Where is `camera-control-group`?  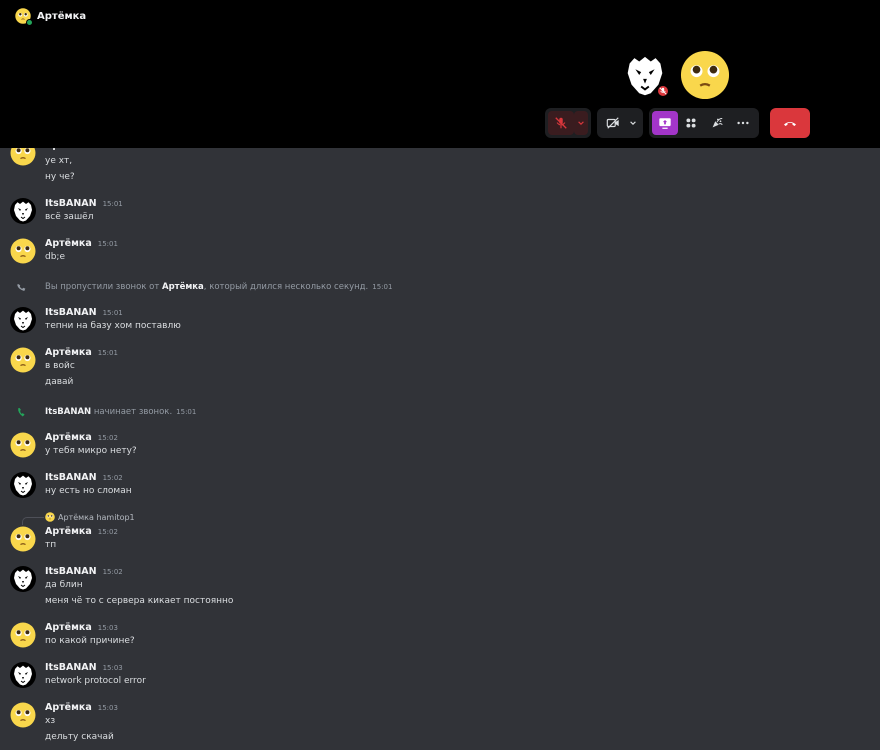
camera-control-group is located at coordinates (620, 123).